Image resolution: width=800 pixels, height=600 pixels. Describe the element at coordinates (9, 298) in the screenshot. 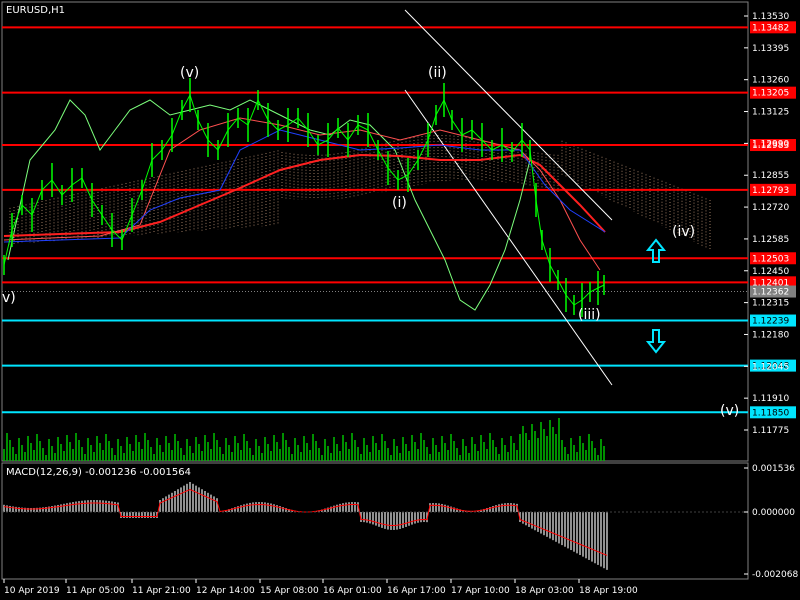

I see `wave-label: v)` at that location.